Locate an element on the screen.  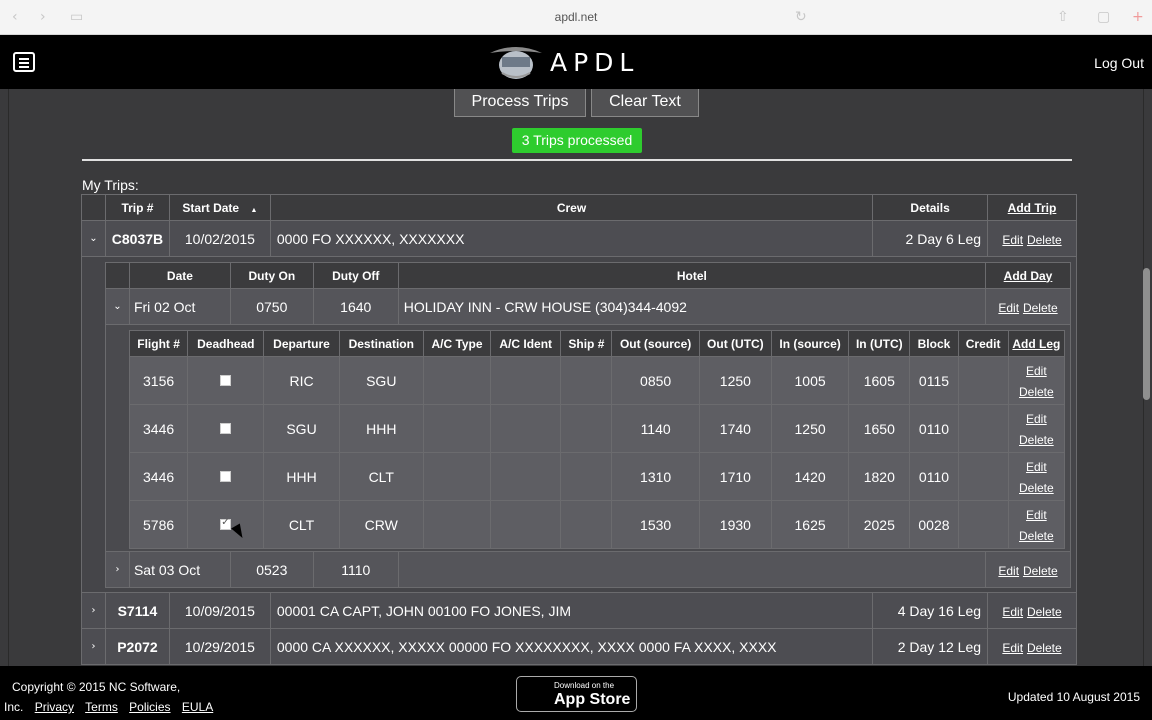
col-header-in-source: In (source) is located at coordinates (810, 343).